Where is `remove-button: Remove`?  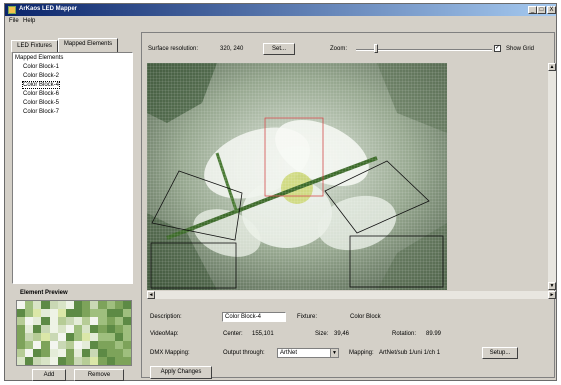
remove-button: Remove is located at coordinates (99, 375).